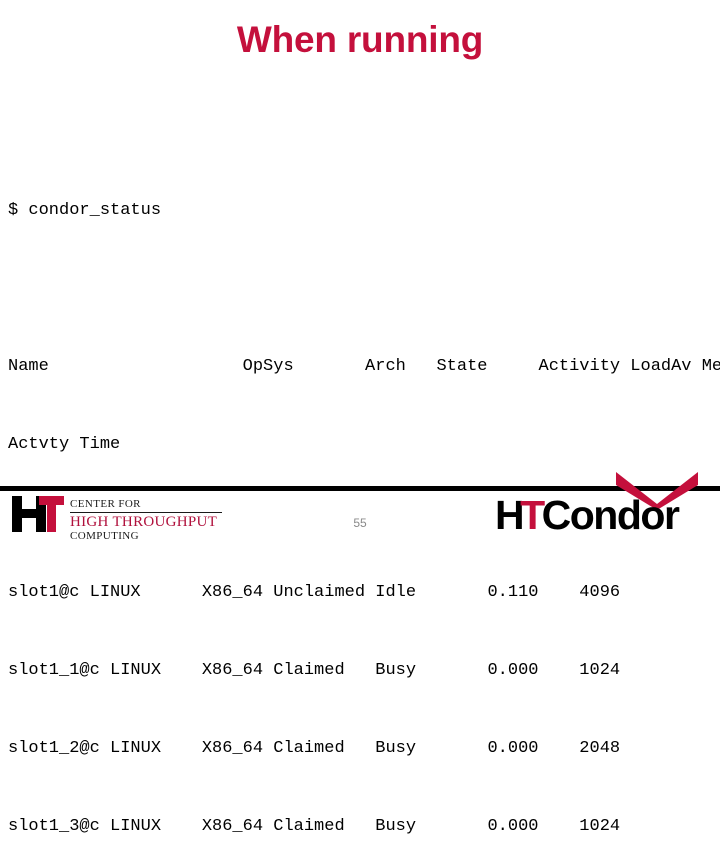 This screenshot has height=866, width=720. What do you see at coordinates (364, 289) in the screenshot?
I see `terminal-spacer` at bounding box center [364, 289].